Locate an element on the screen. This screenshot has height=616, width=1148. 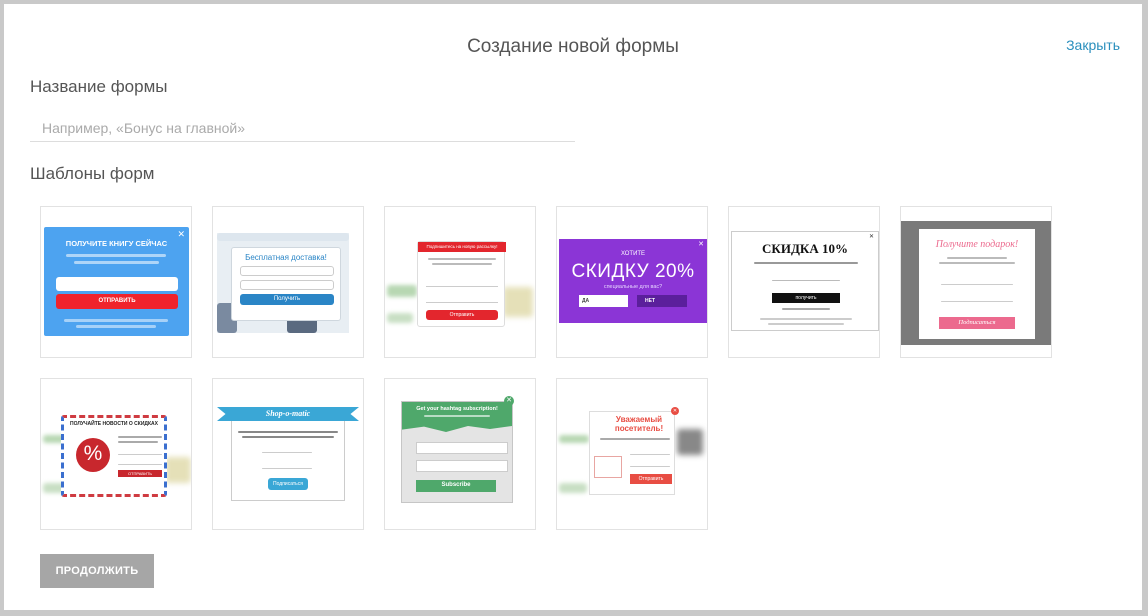
percent-badge: % is located at coordinates (93, 455).